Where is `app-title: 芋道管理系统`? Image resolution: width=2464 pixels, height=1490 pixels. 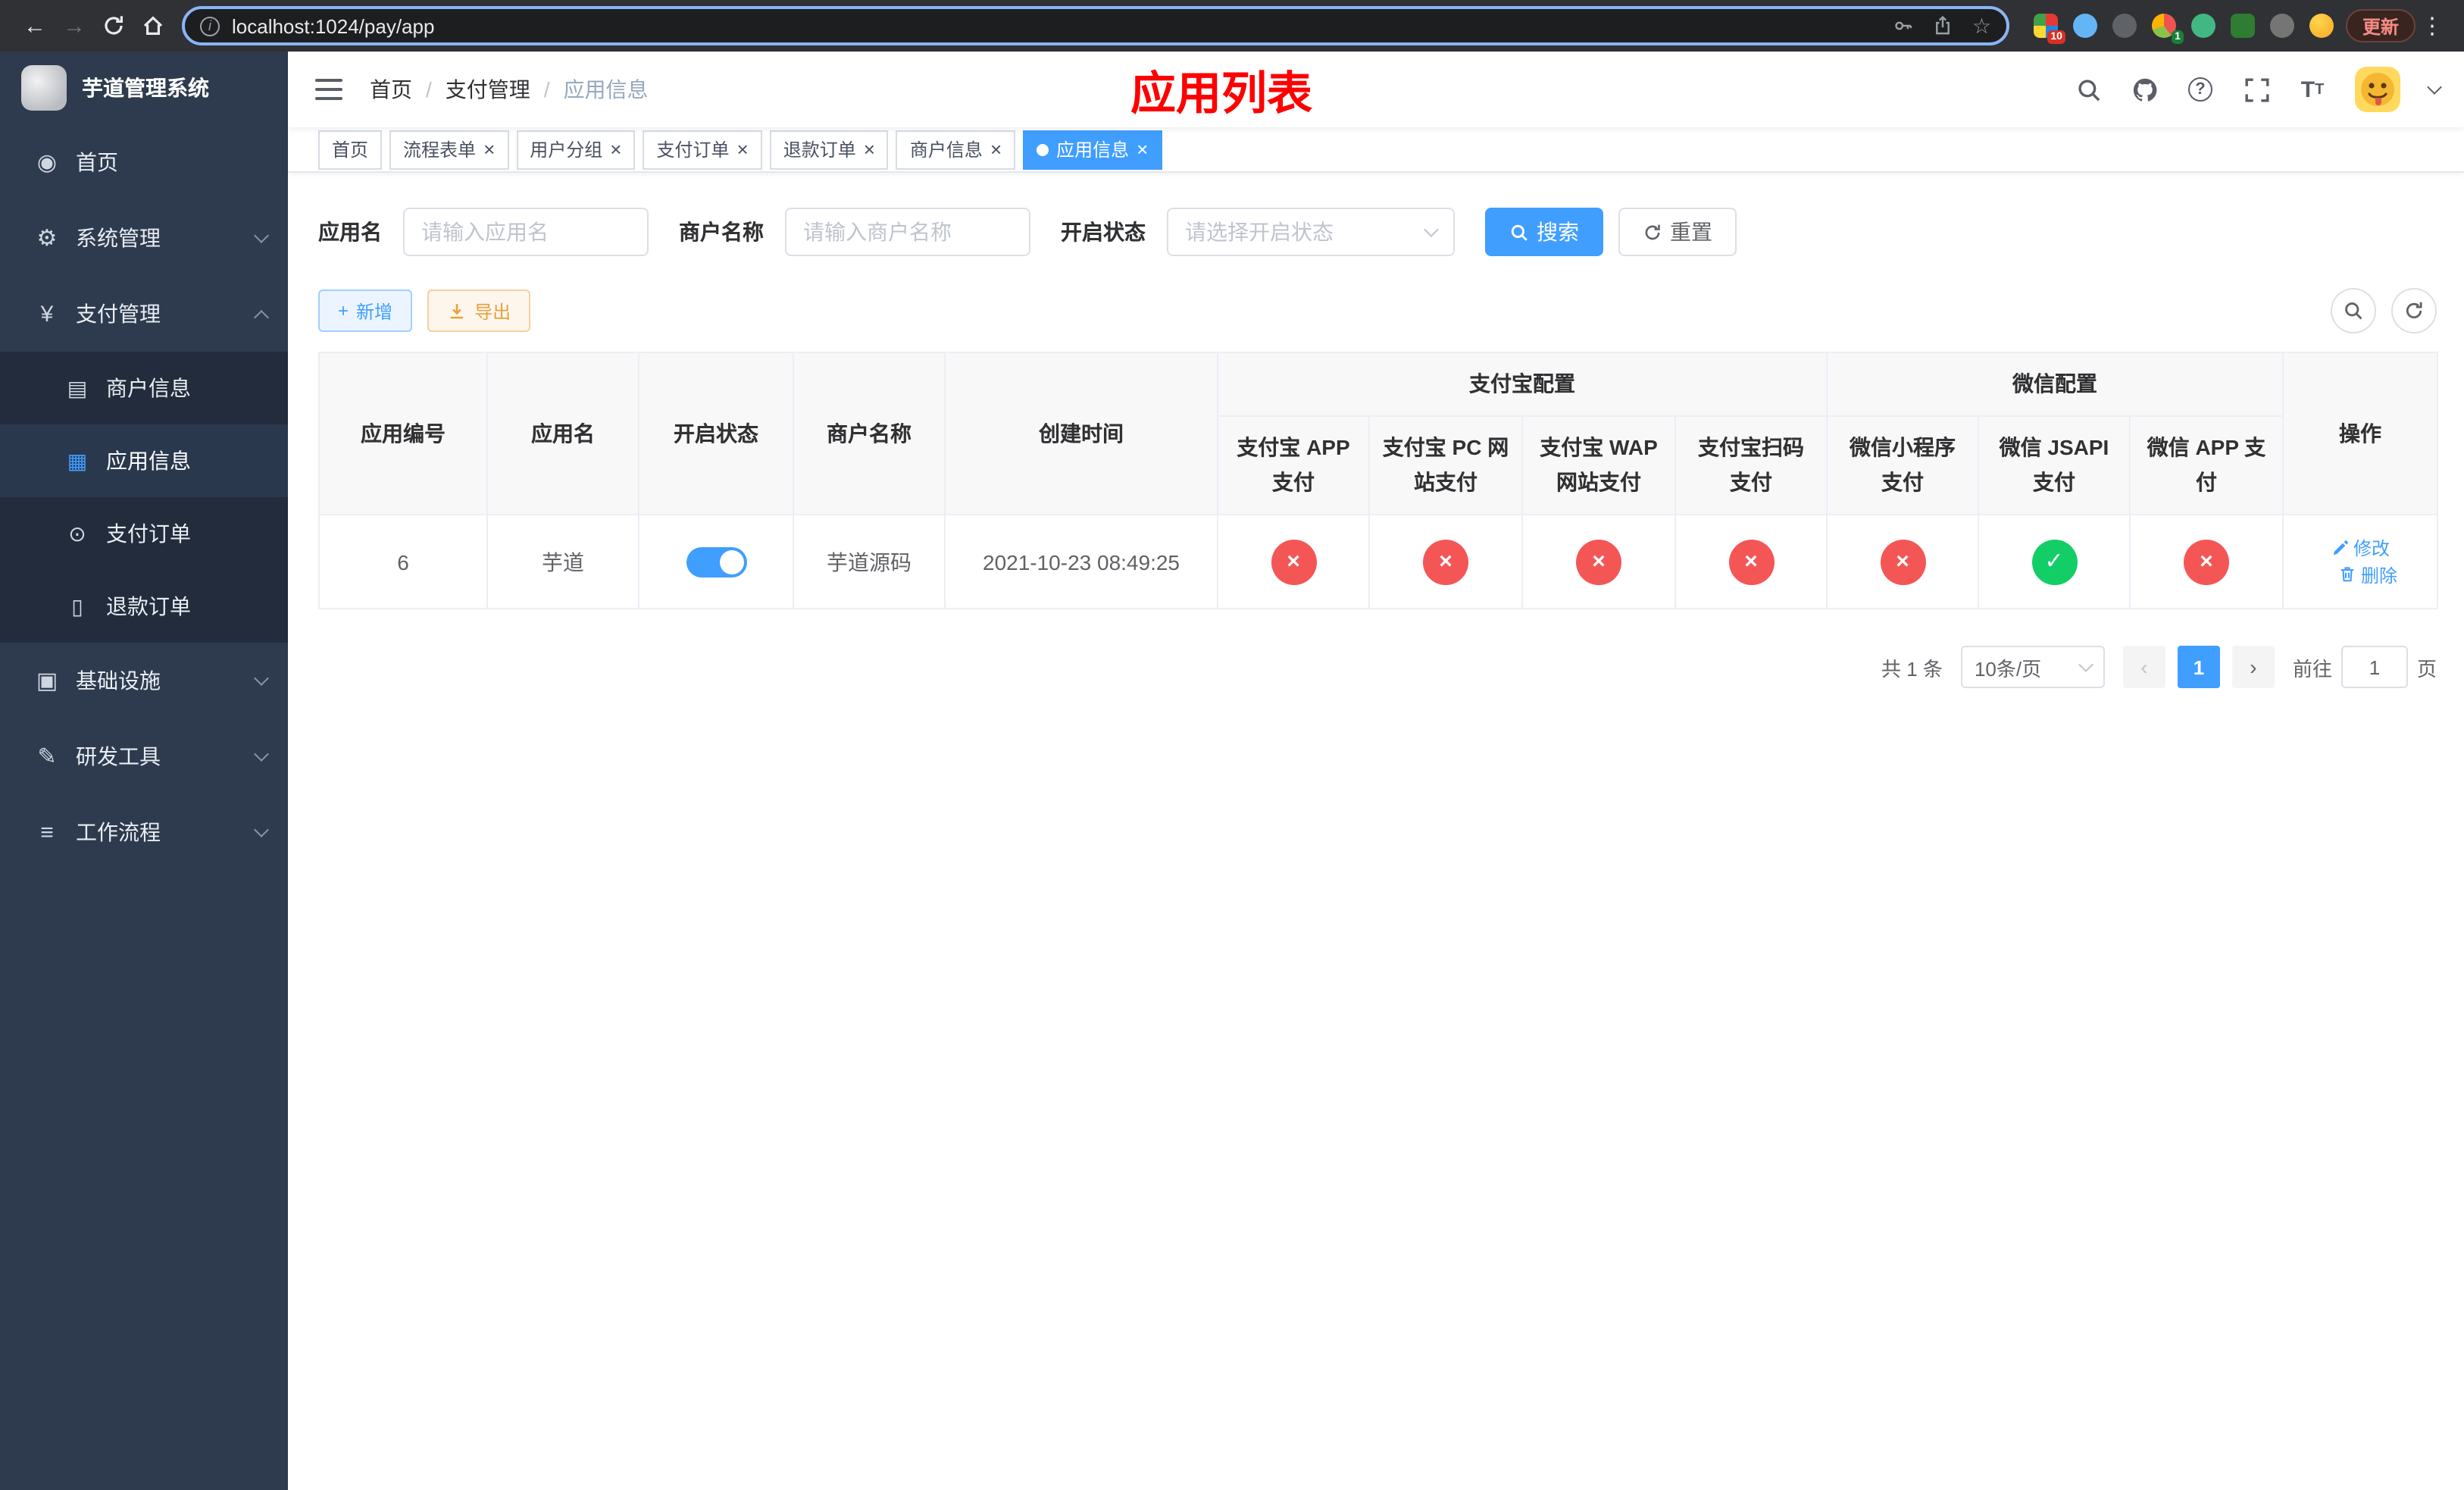
app-title: 芋道管理系统 is located at coordinates (145, 88).